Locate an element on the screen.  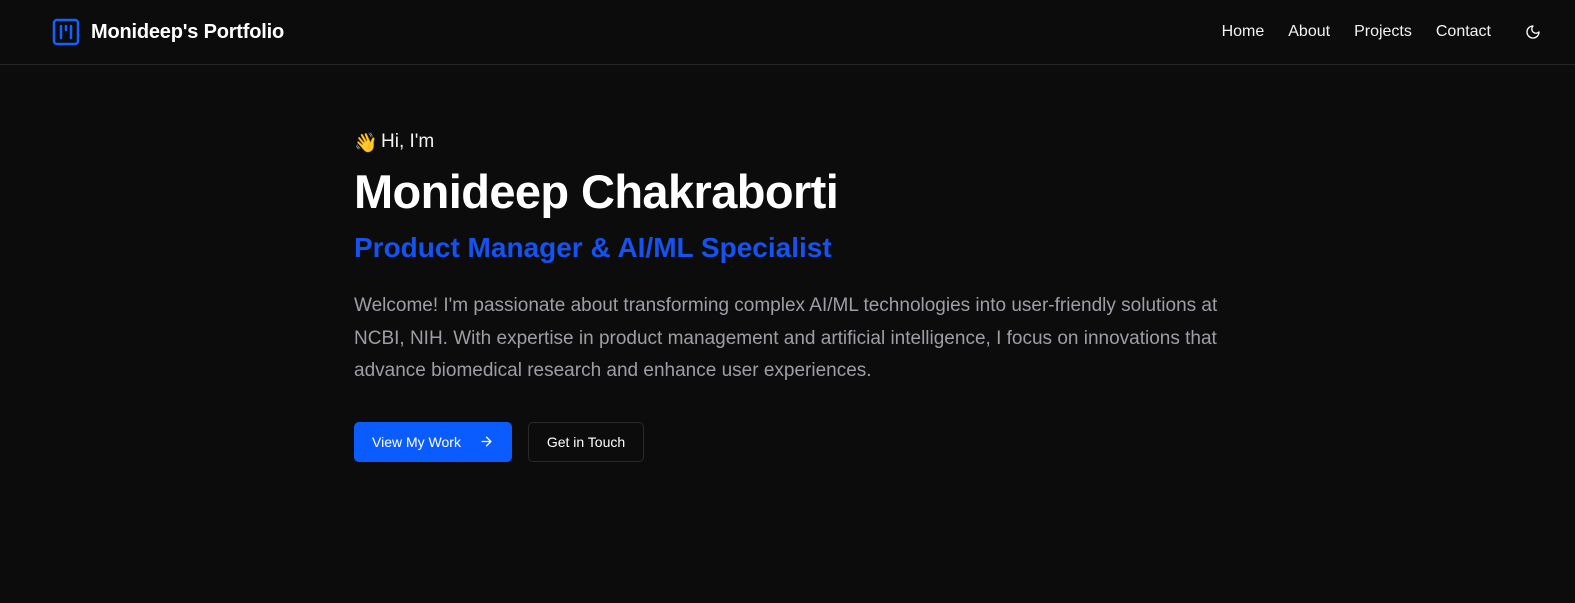
theme-toggle-button is located at coordinates (1533, 32).